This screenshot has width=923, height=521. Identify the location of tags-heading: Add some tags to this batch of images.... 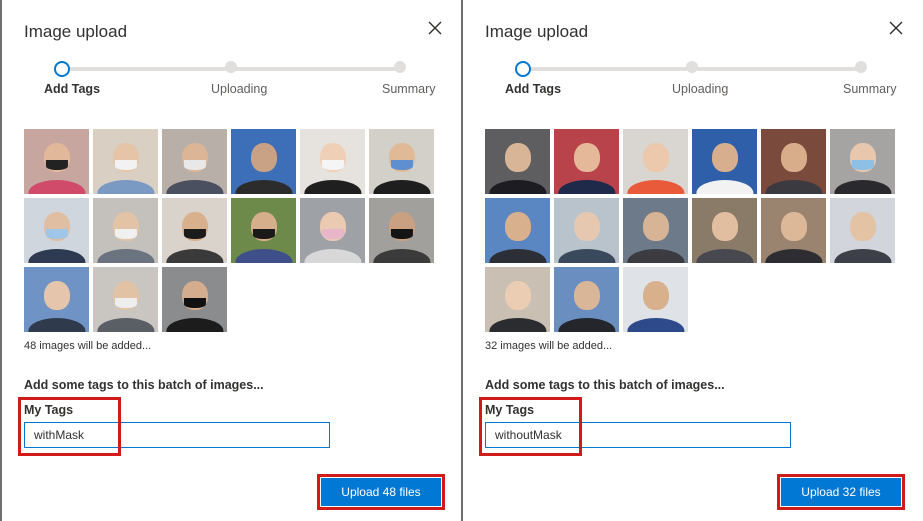
(605, 385).